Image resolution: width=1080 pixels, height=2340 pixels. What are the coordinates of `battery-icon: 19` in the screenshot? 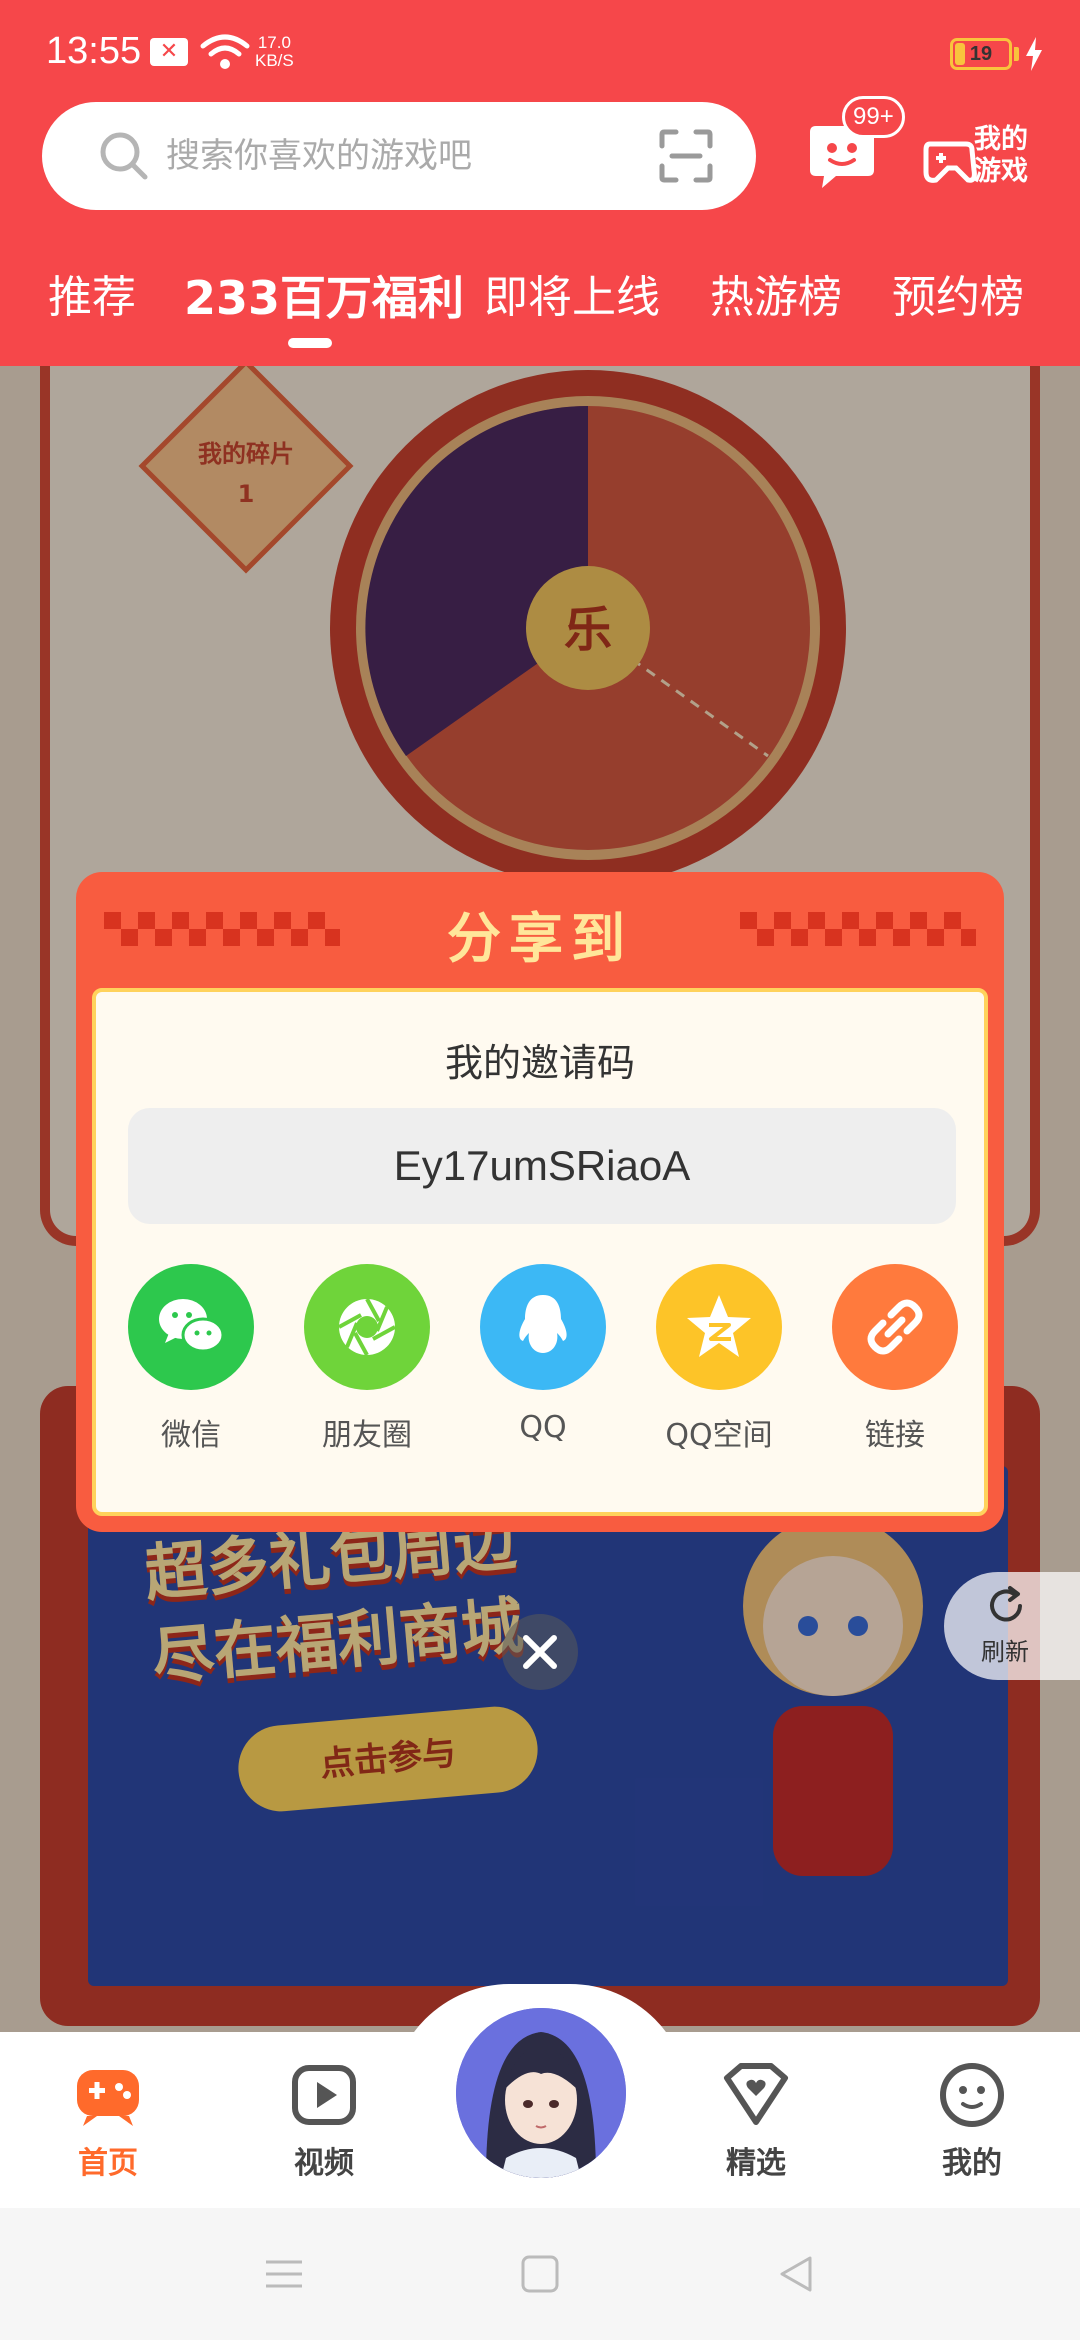 It's located at (981, 54).